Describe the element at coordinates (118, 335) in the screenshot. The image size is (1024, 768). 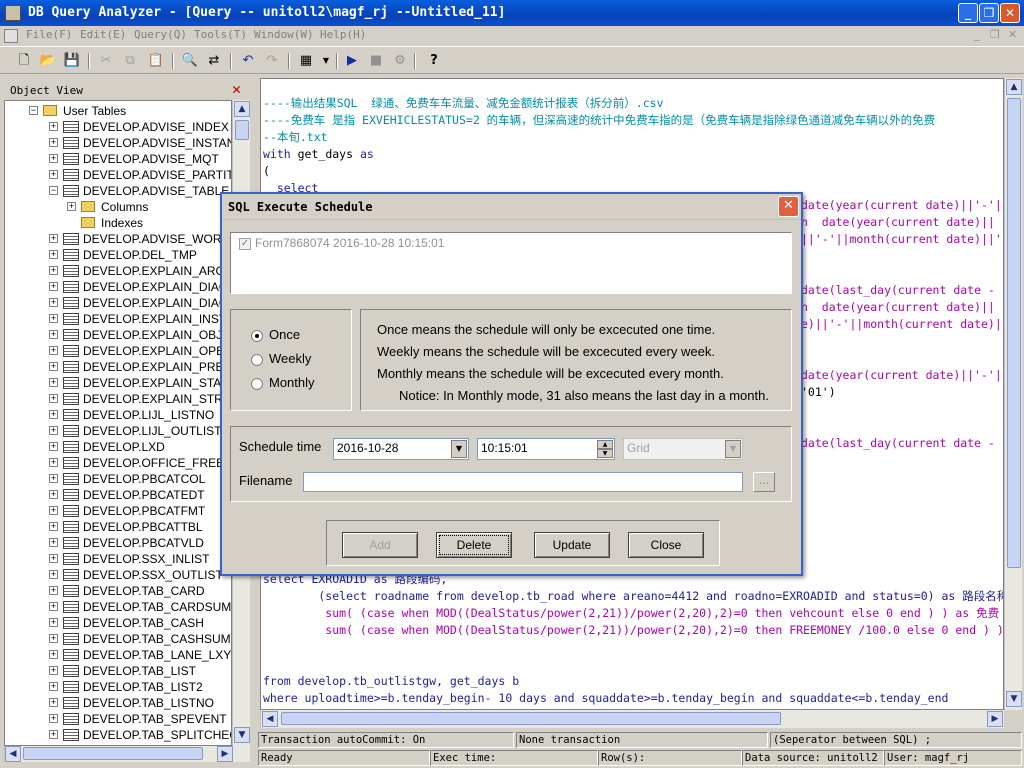
I see `tree-item: + DEVELOP.EXPLAIN_OBJECT` at that location.